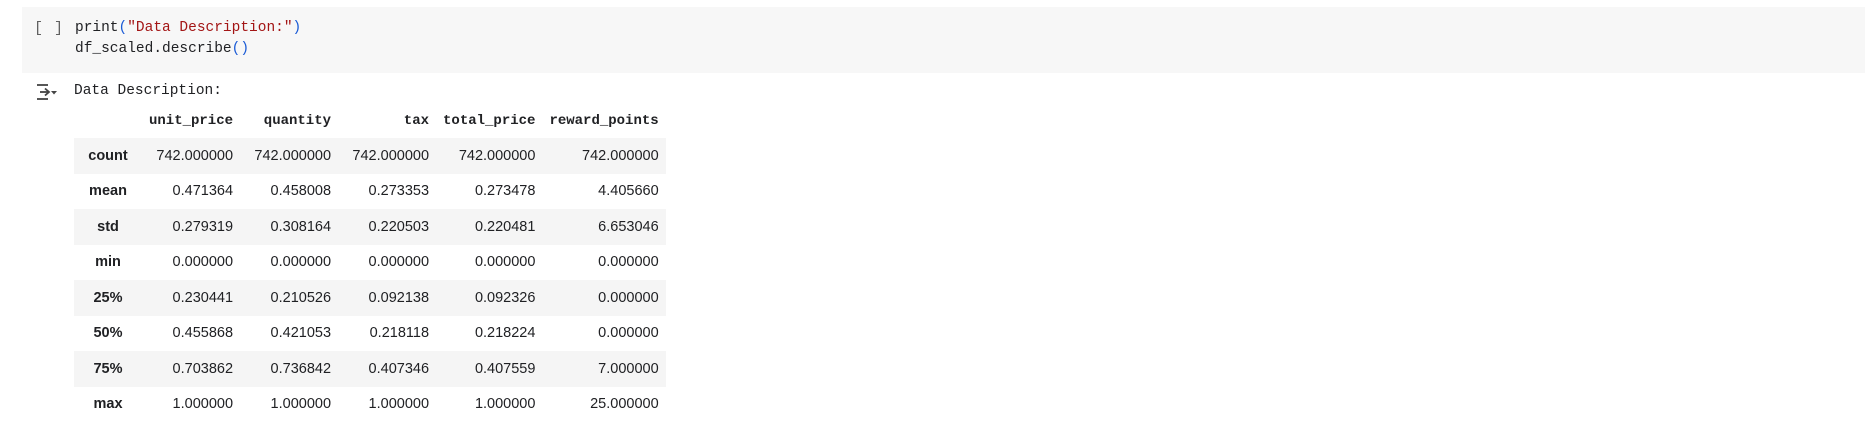  What do you see at coordinates (108, 155) in the screenshot?
I see `row-header: count` at bounding box center [108, 155].